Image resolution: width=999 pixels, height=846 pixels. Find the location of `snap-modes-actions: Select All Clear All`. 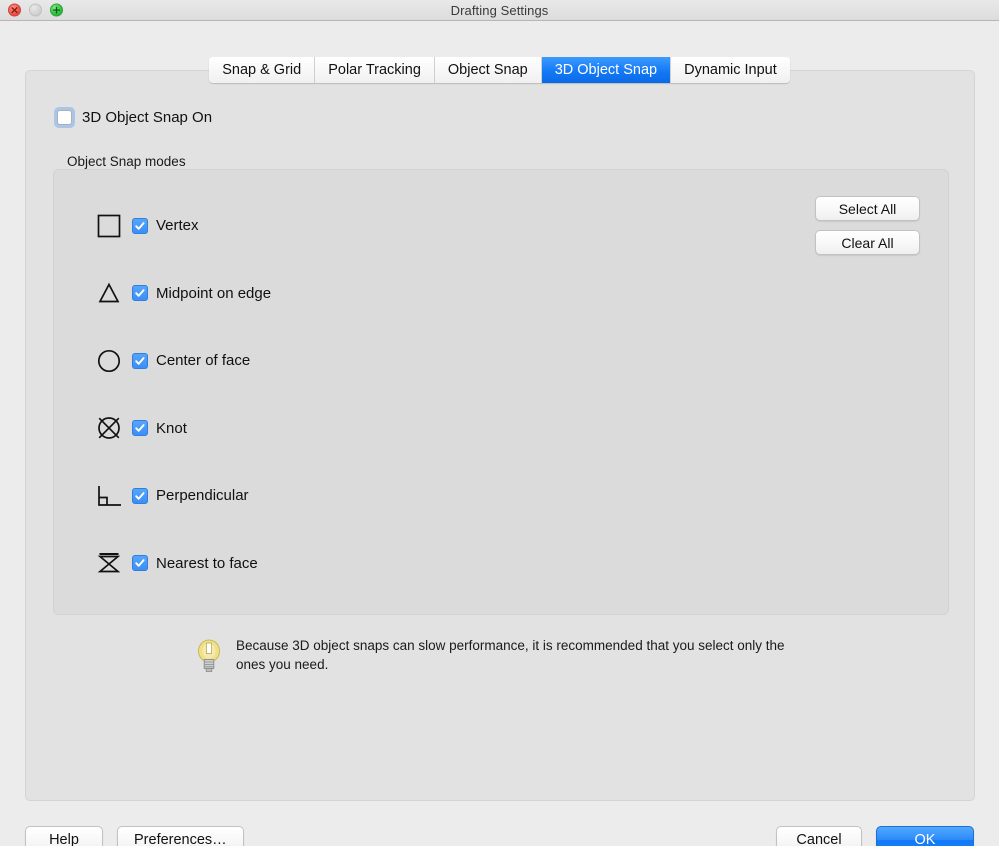

snap-modes-actions: Select All Clear All is located at coordinates (867, 225).